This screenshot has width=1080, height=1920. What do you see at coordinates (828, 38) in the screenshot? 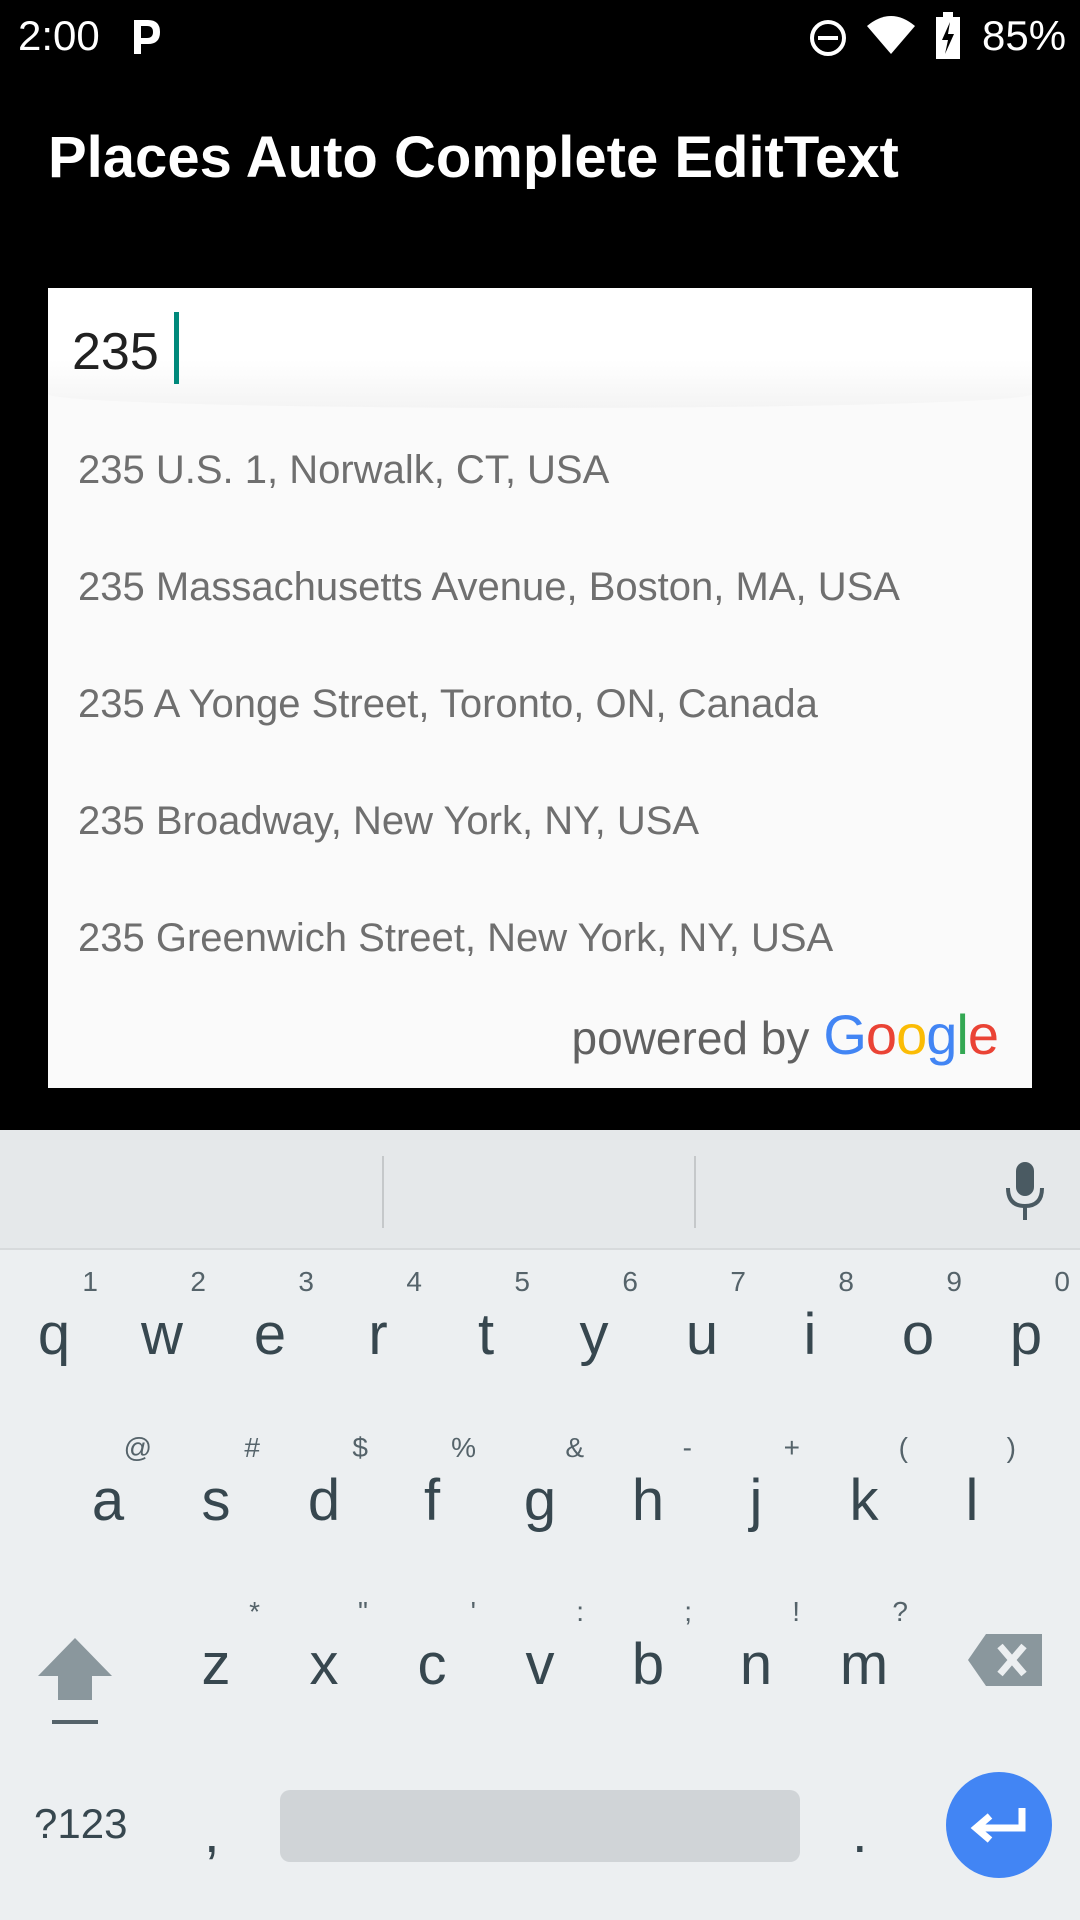
I see `do-not-disturb-icon` at bounding box center [828, 38].